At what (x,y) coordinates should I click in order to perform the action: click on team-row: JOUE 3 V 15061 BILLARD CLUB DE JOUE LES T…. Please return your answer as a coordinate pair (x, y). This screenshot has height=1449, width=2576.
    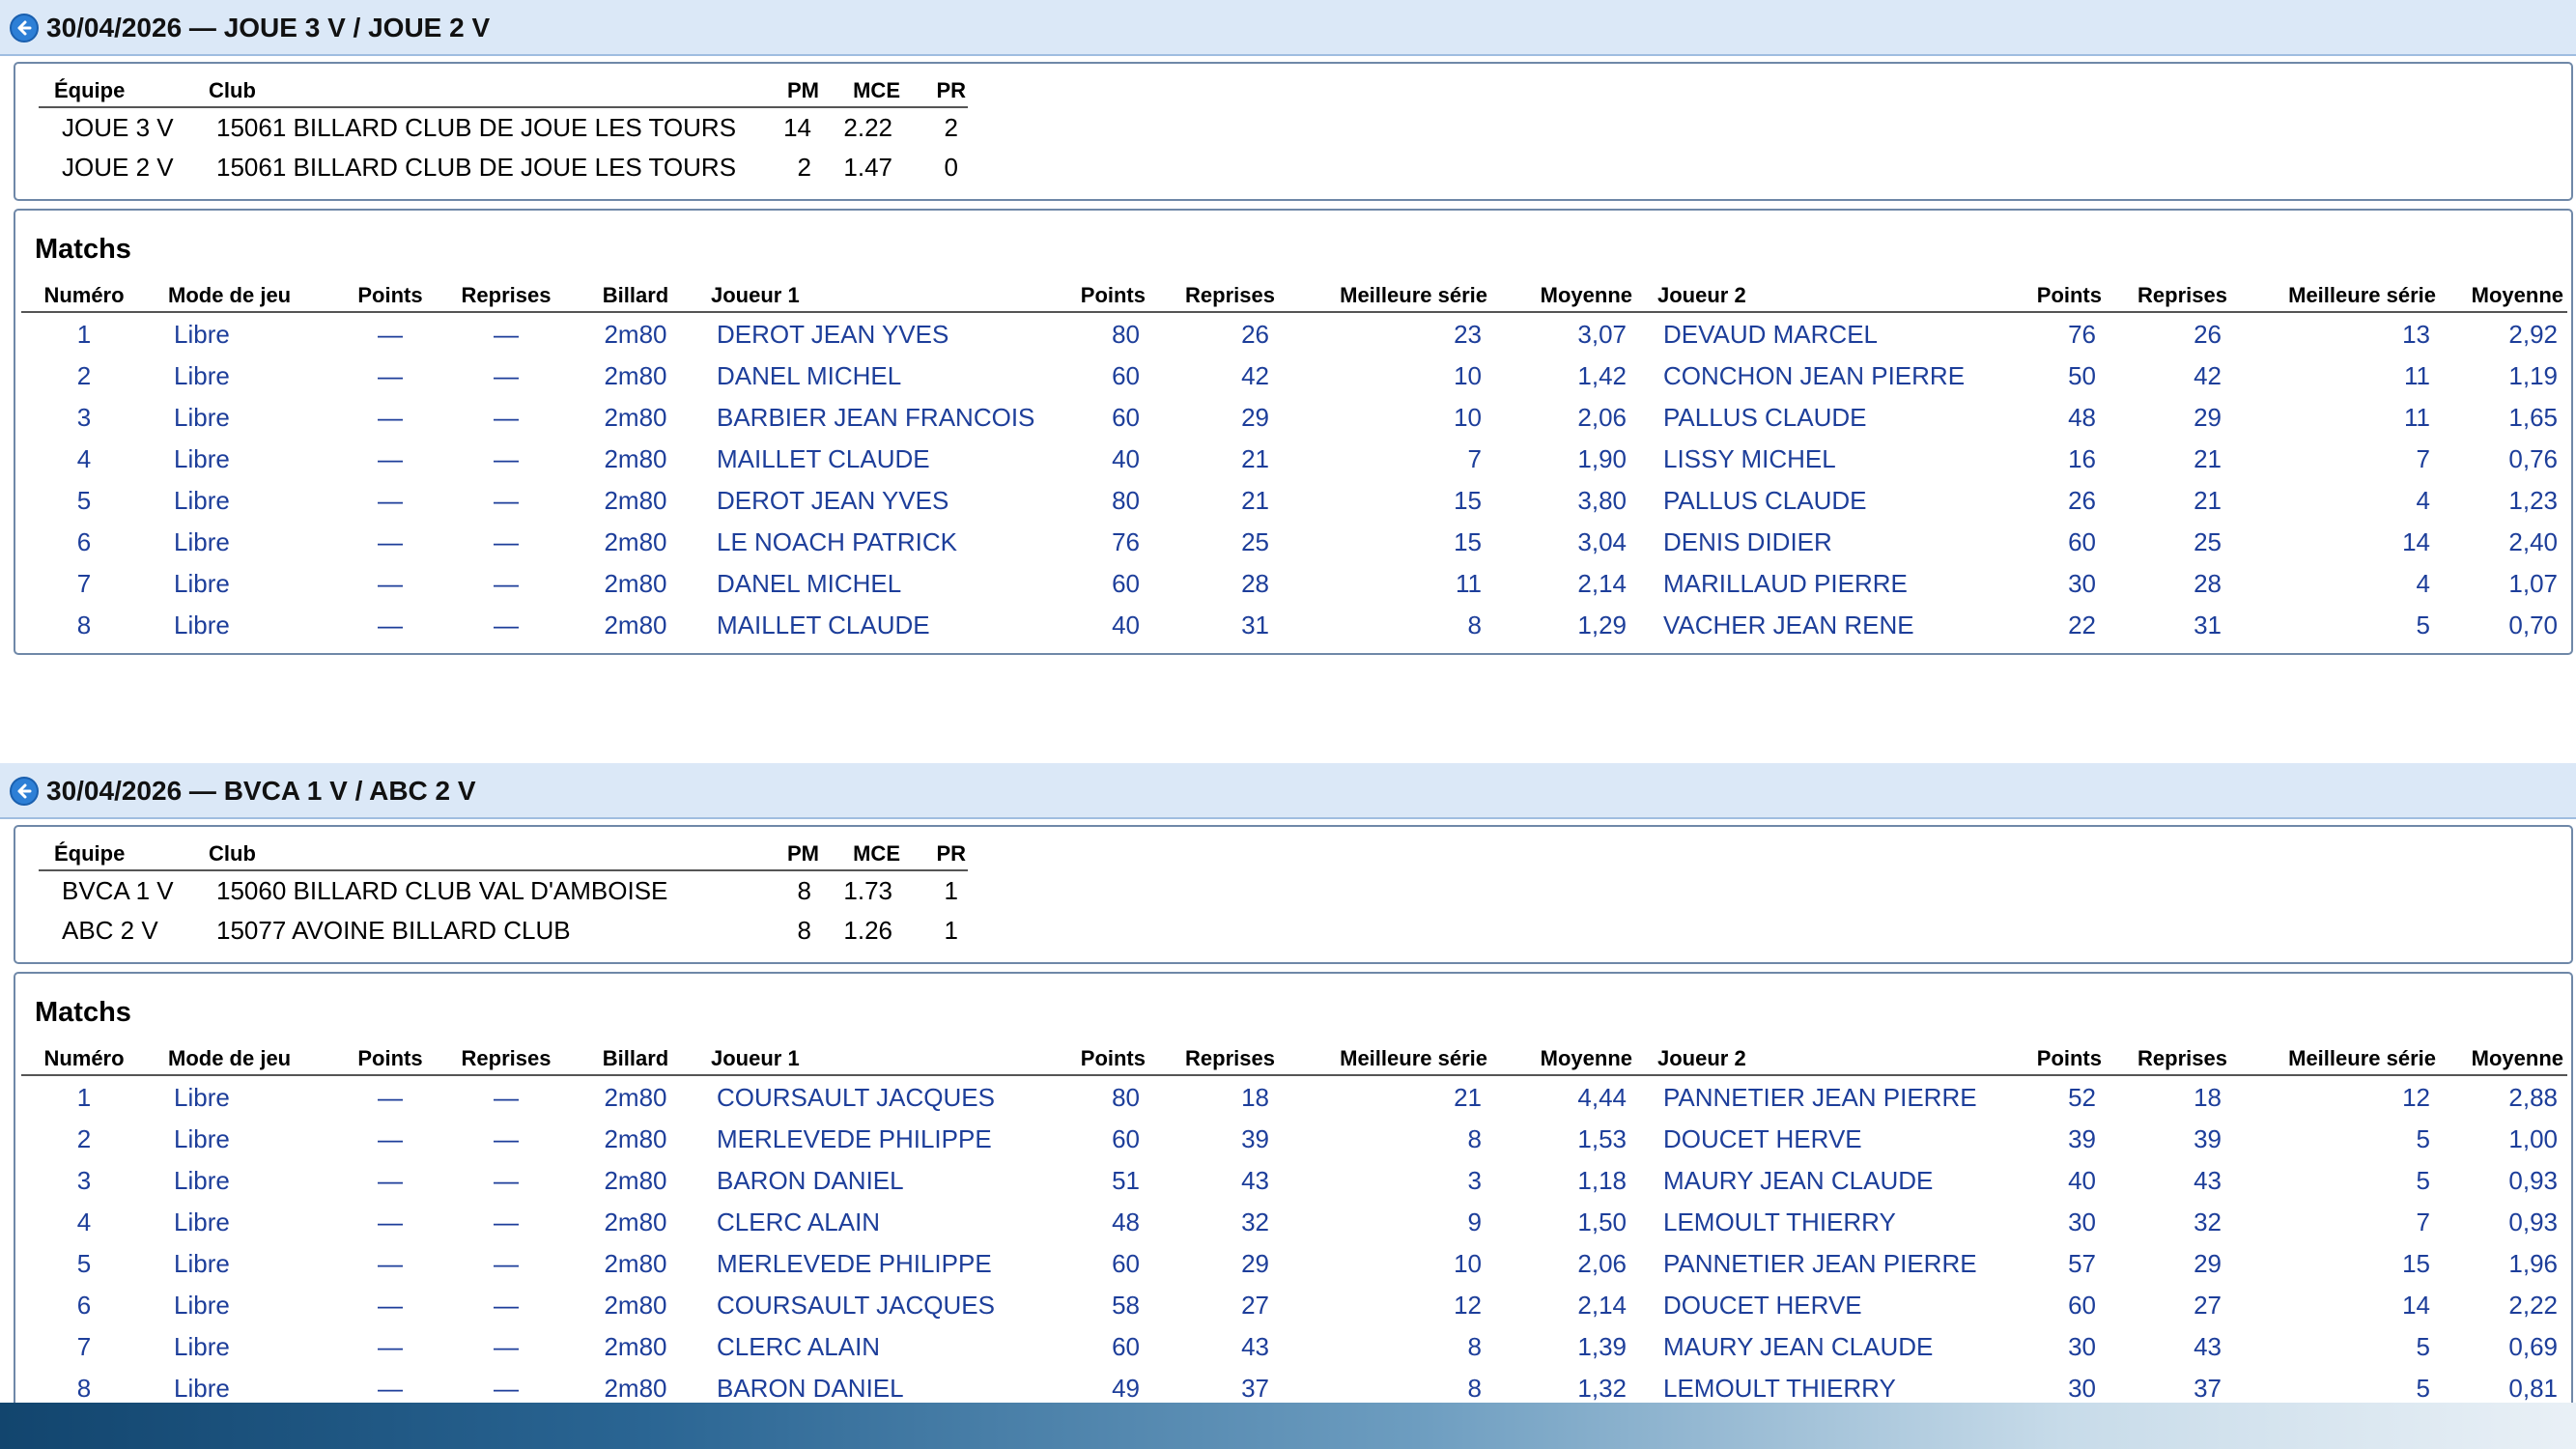
    Looking at the image, I should click on (1293, 130).